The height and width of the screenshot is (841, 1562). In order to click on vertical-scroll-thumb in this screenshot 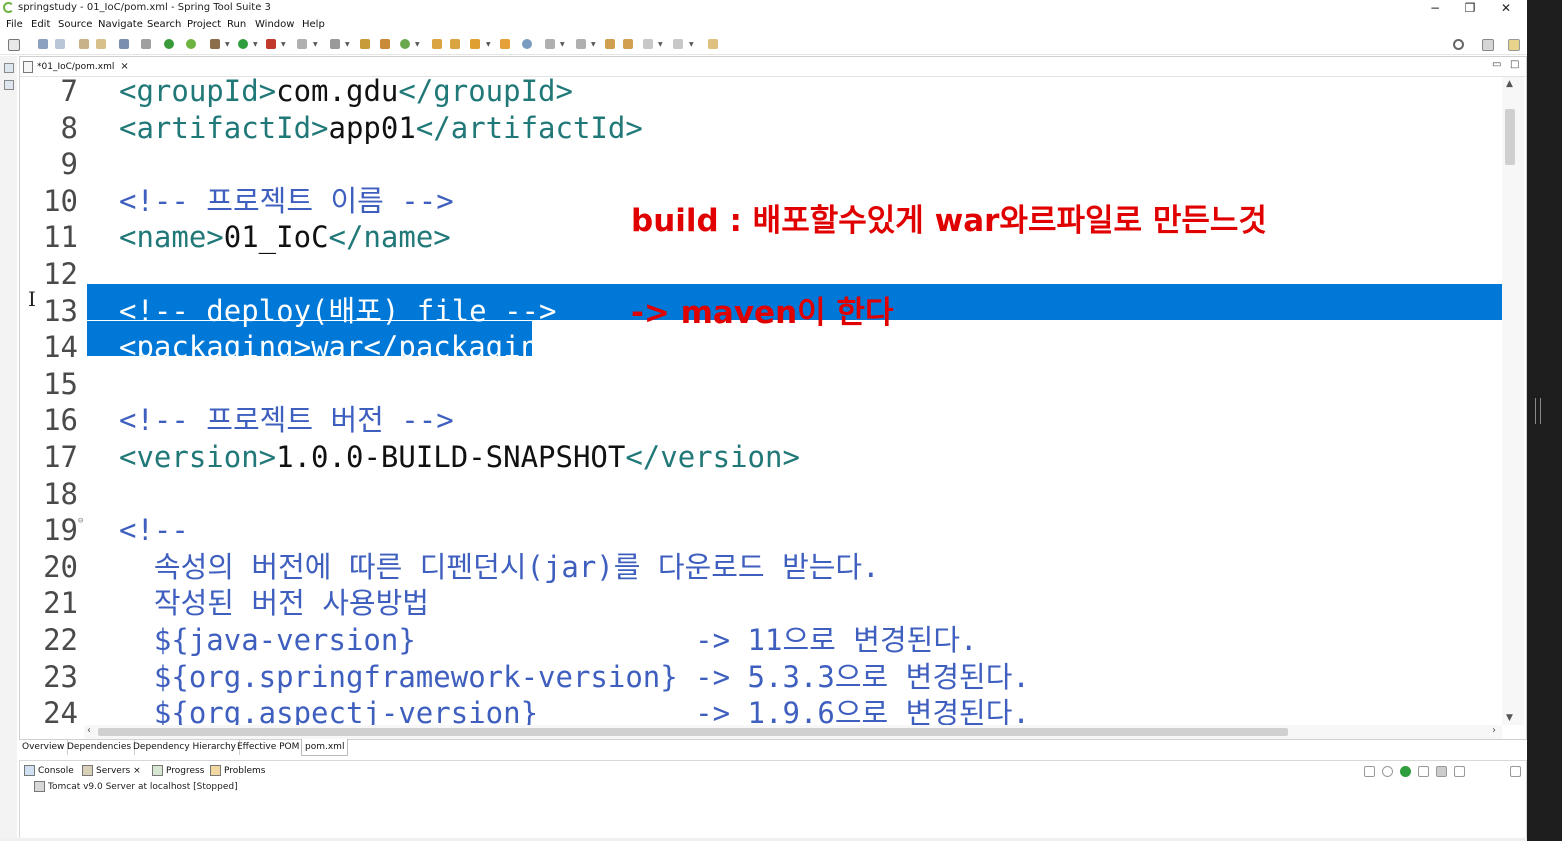, I will do `click(1510, 137)`.